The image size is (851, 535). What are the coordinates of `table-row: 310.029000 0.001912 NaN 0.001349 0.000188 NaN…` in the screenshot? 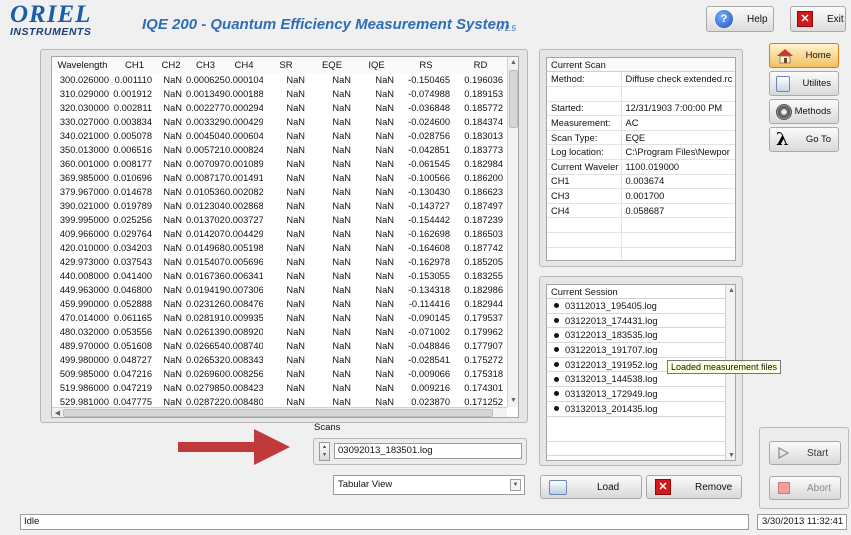 It's located at (279, 94).